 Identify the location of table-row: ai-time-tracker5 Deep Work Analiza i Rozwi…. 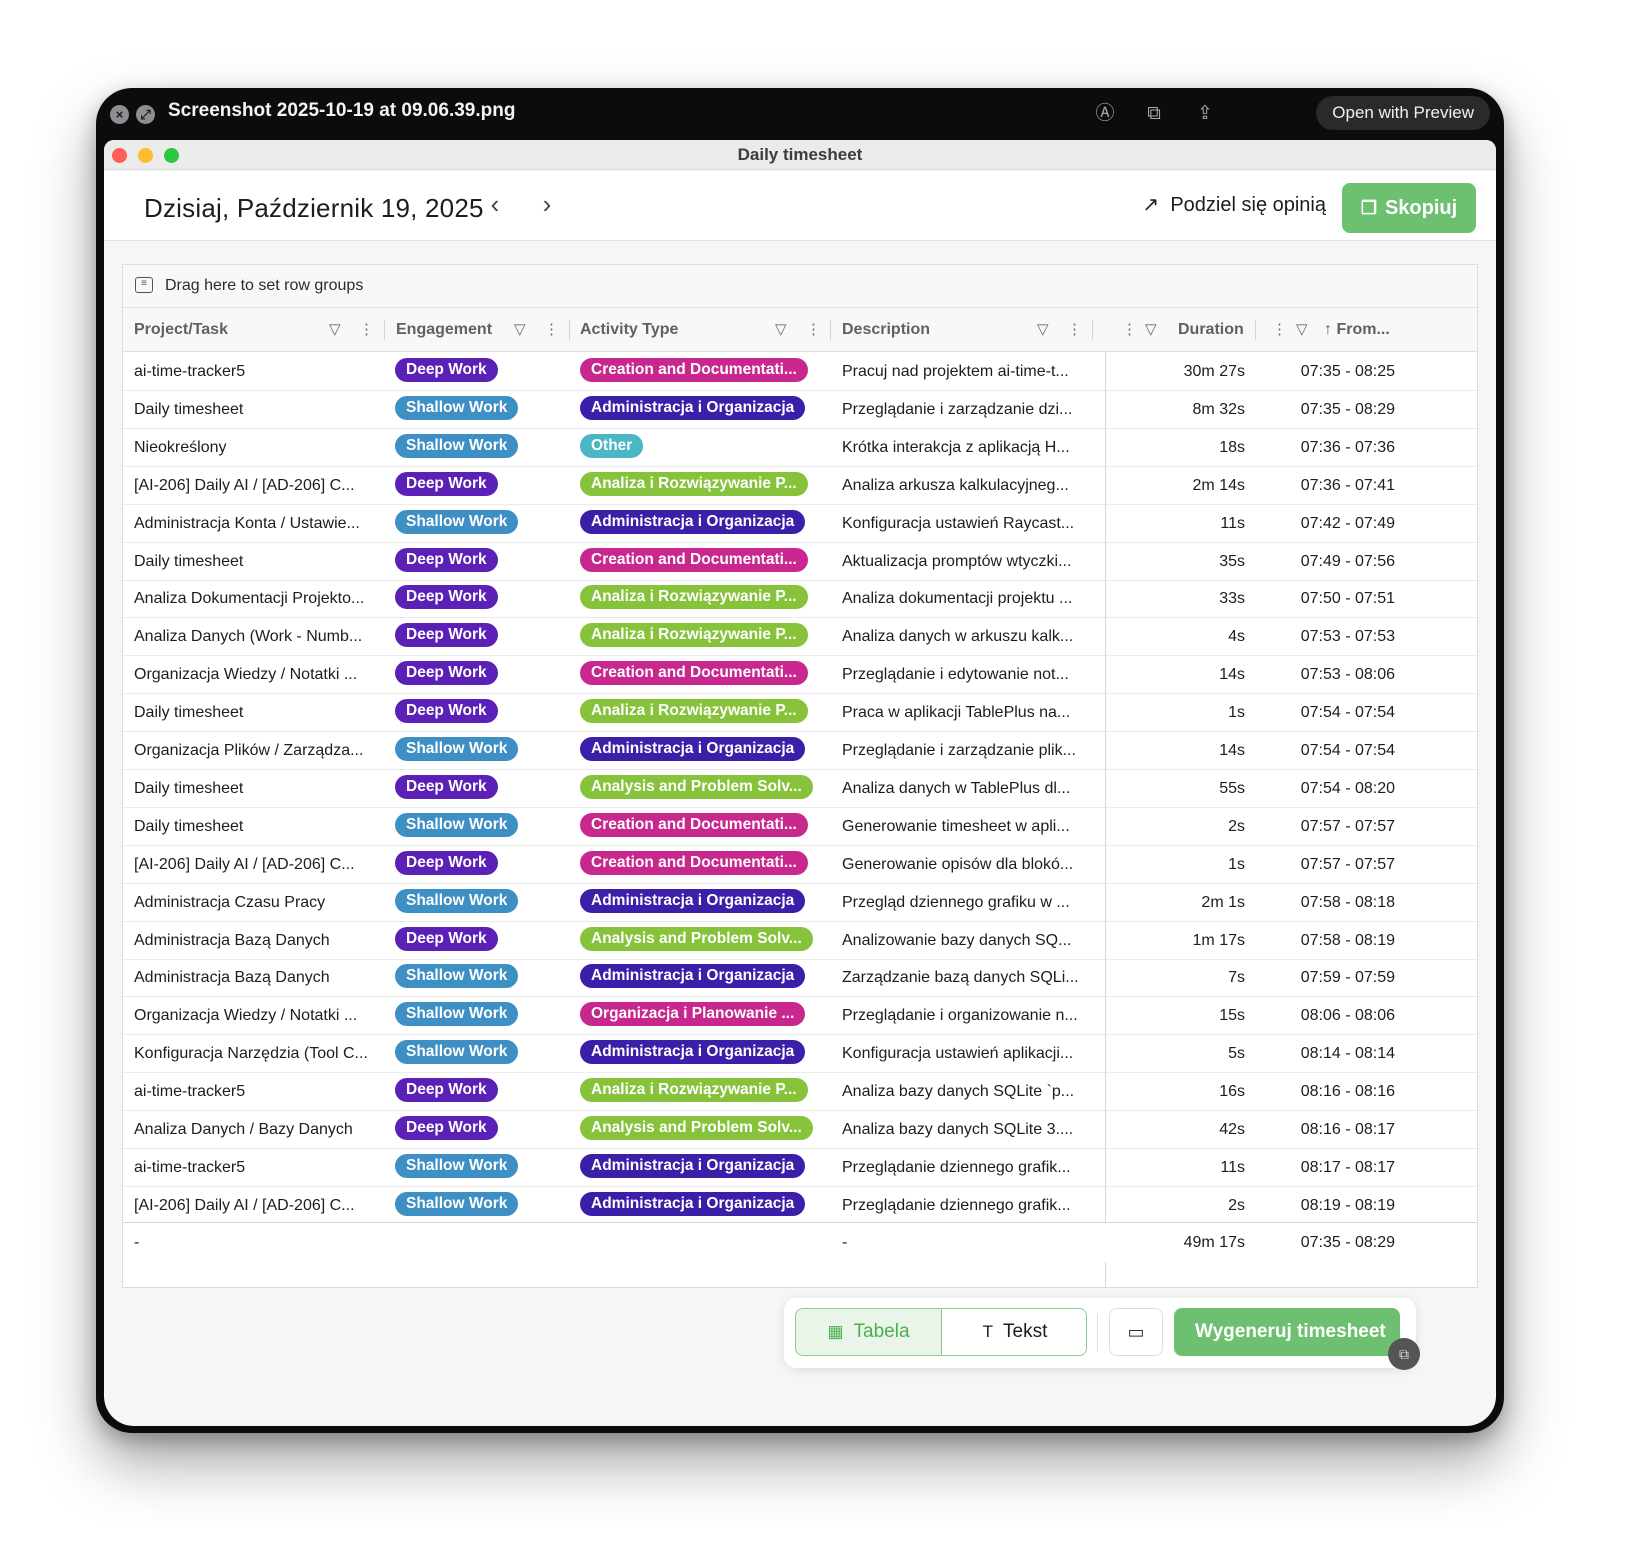
(800, 1092).